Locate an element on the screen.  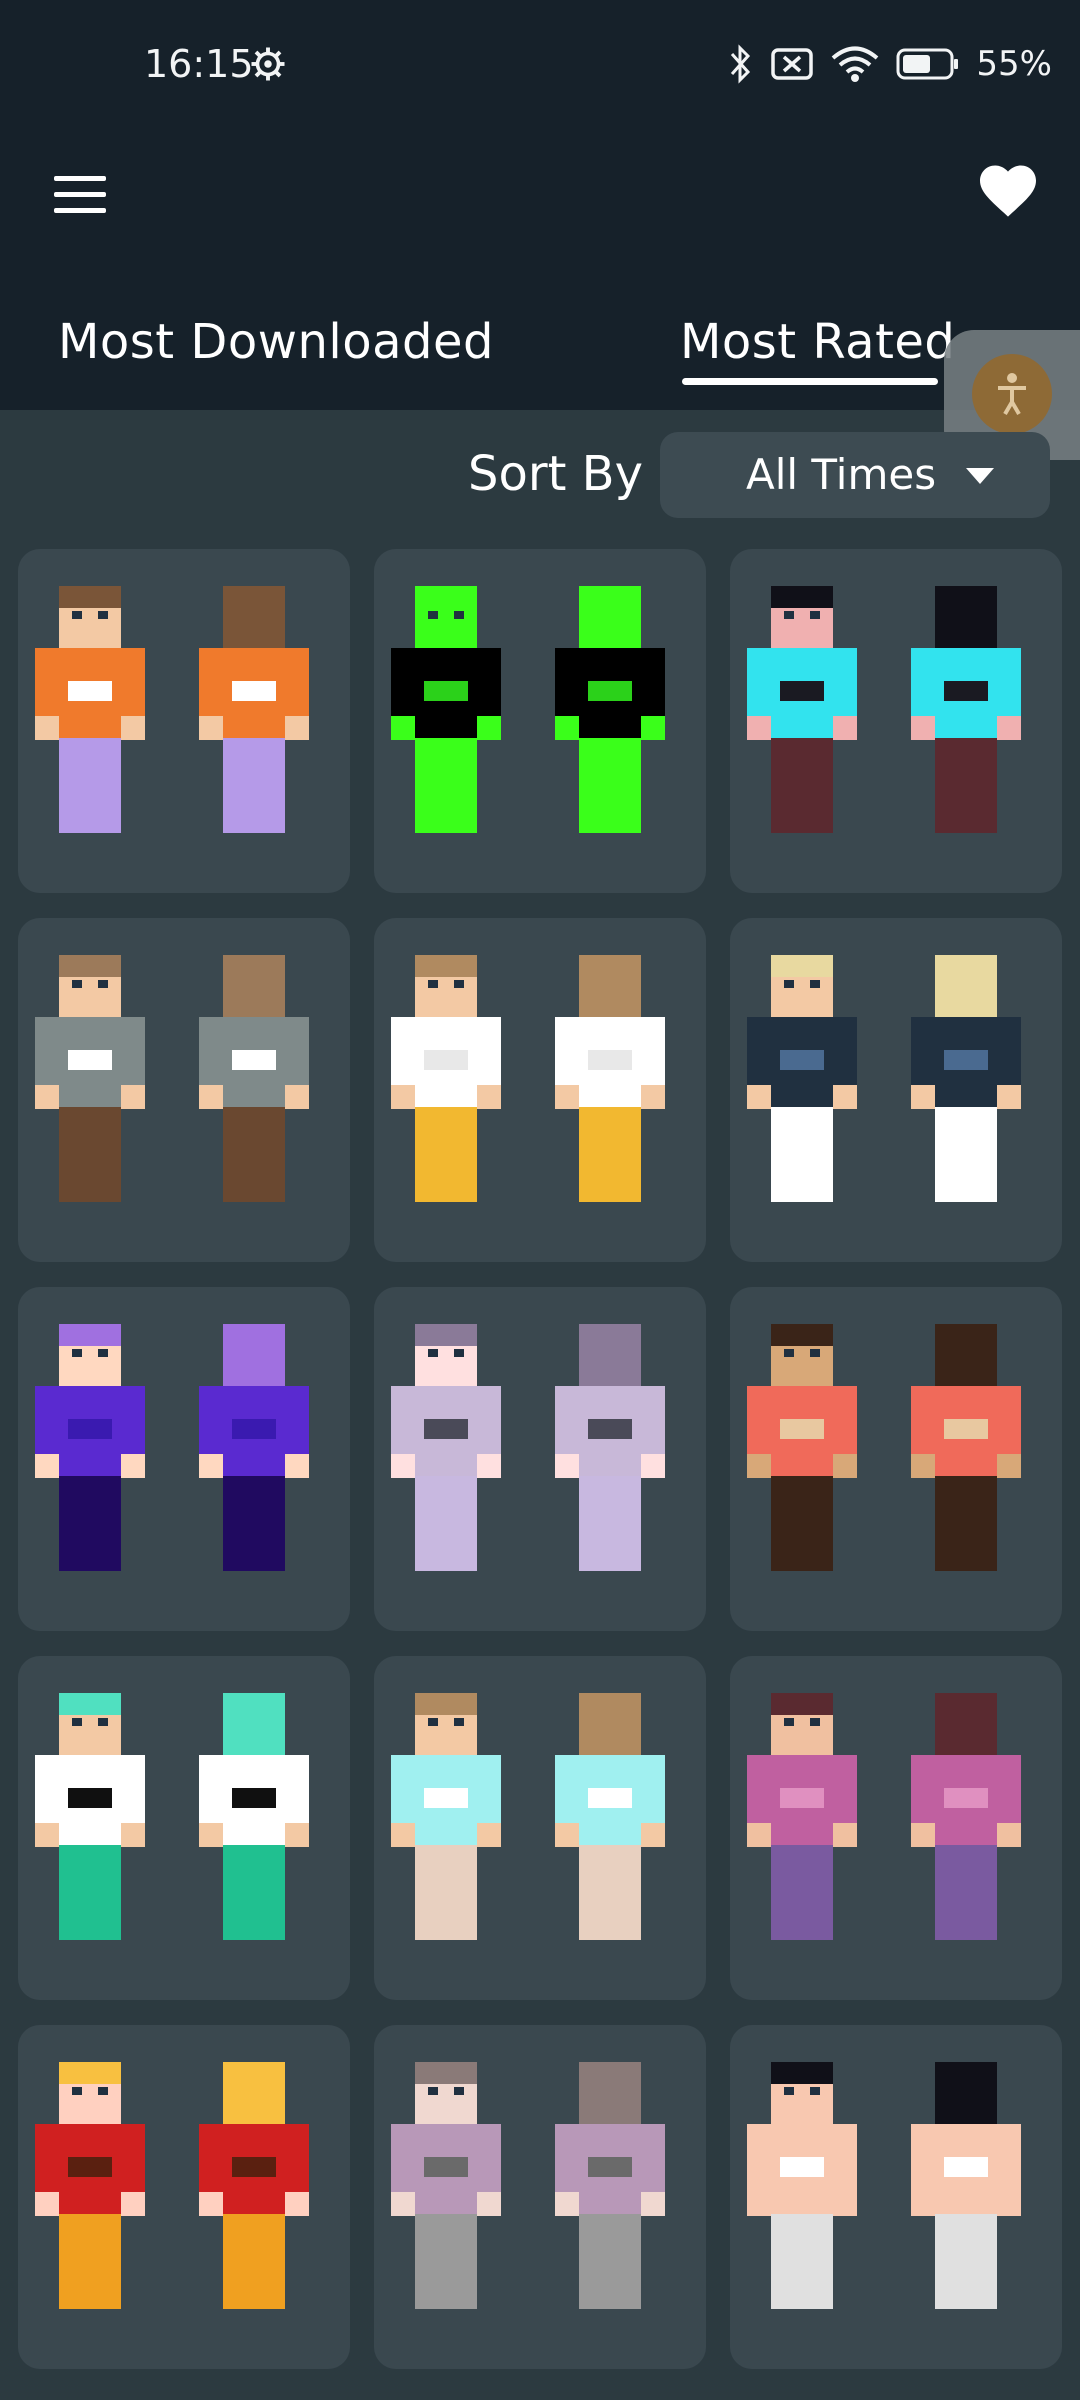
sort-dropdown: All Times is located at coordinates (855, 475).